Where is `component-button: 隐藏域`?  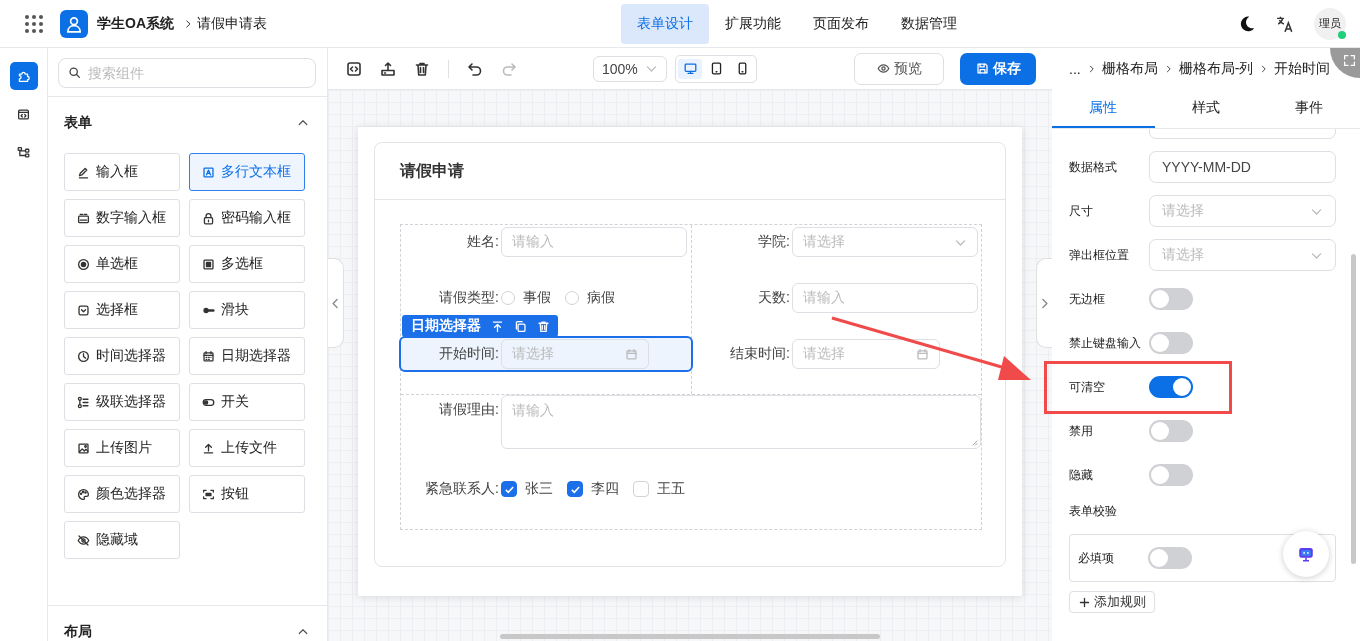
component-button: 隐藏域 is located at coordinates (122, 540).